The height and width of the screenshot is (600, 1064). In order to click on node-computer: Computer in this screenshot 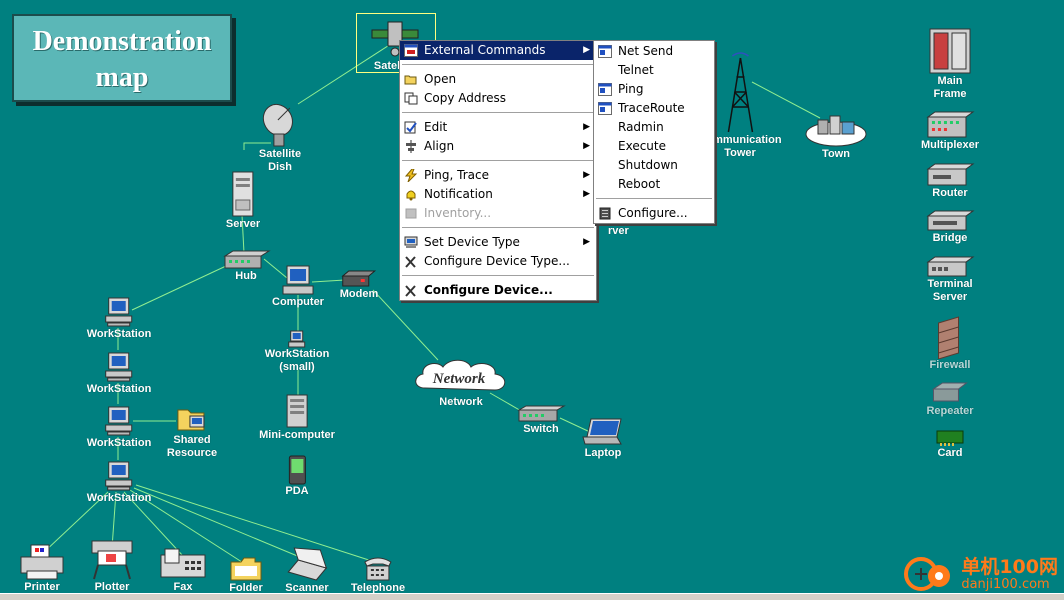, I will do `click(298, 286)`.